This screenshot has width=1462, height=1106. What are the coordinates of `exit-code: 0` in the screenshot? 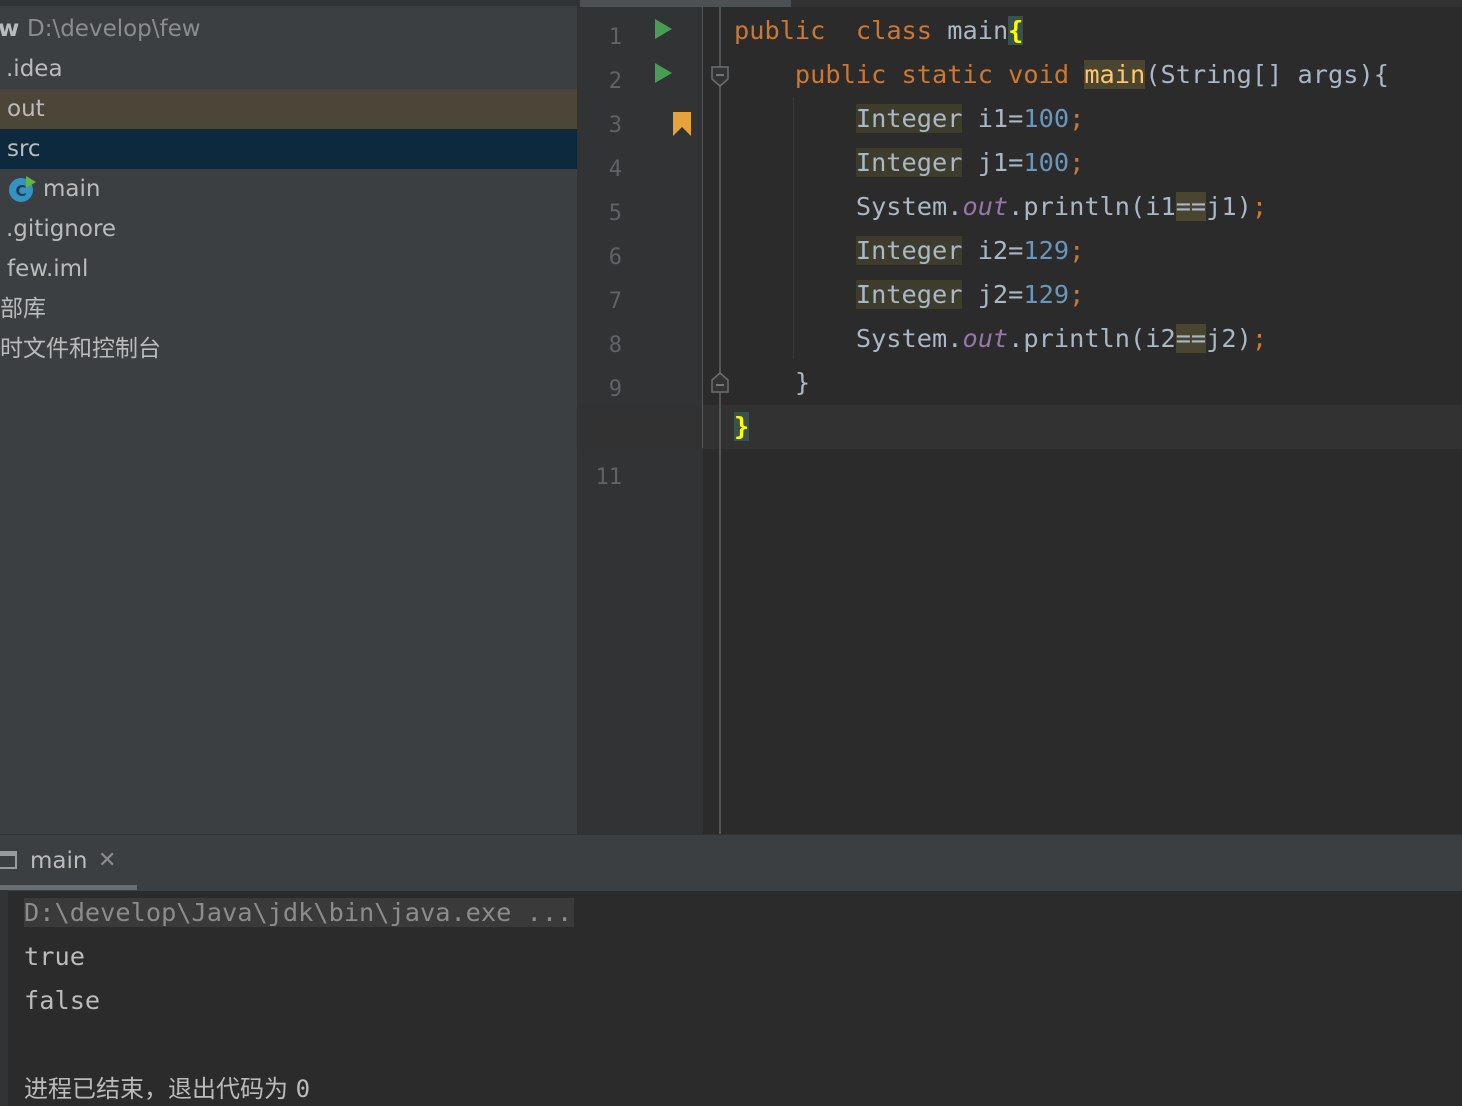 It's located at (303, 1089).